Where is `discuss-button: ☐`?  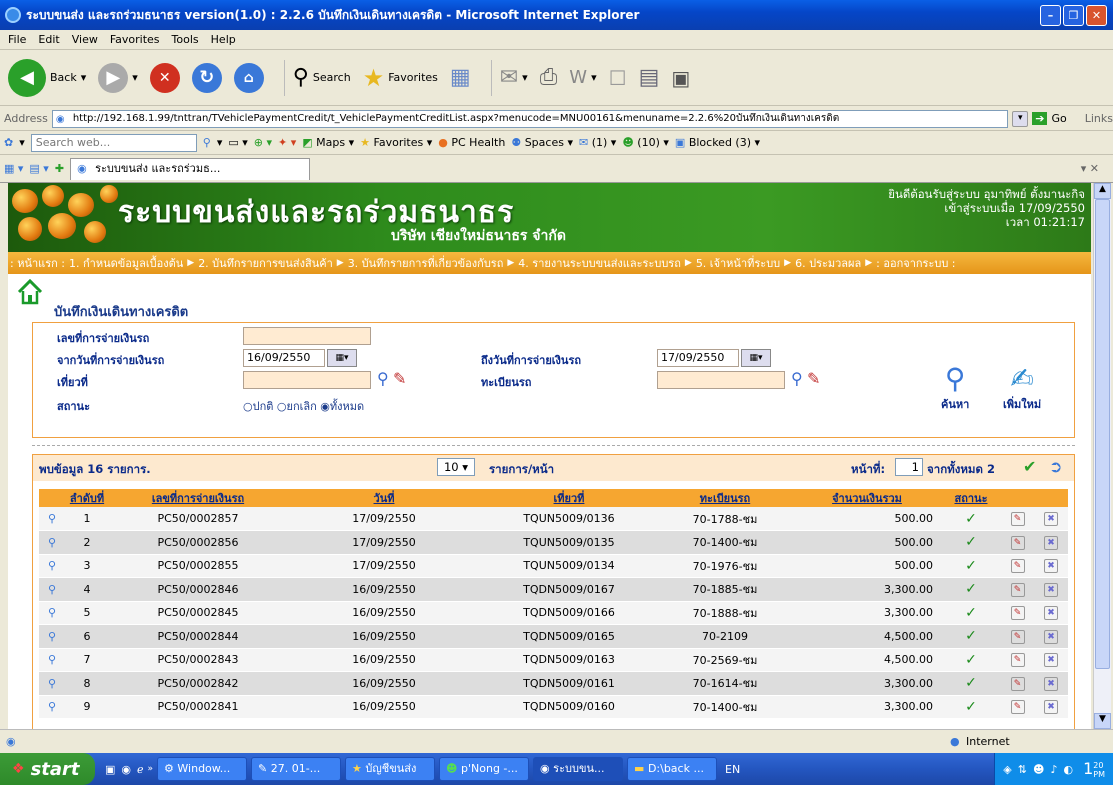
discuss-button: ☐ is located at coordinates (618, 78).